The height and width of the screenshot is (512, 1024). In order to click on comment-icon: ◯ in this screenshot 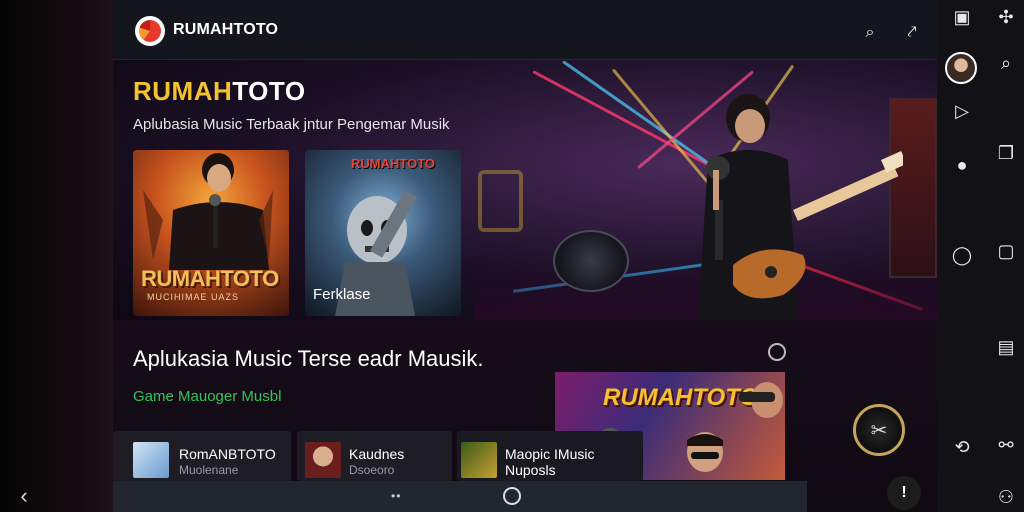, I will do `click(962, 255)`.